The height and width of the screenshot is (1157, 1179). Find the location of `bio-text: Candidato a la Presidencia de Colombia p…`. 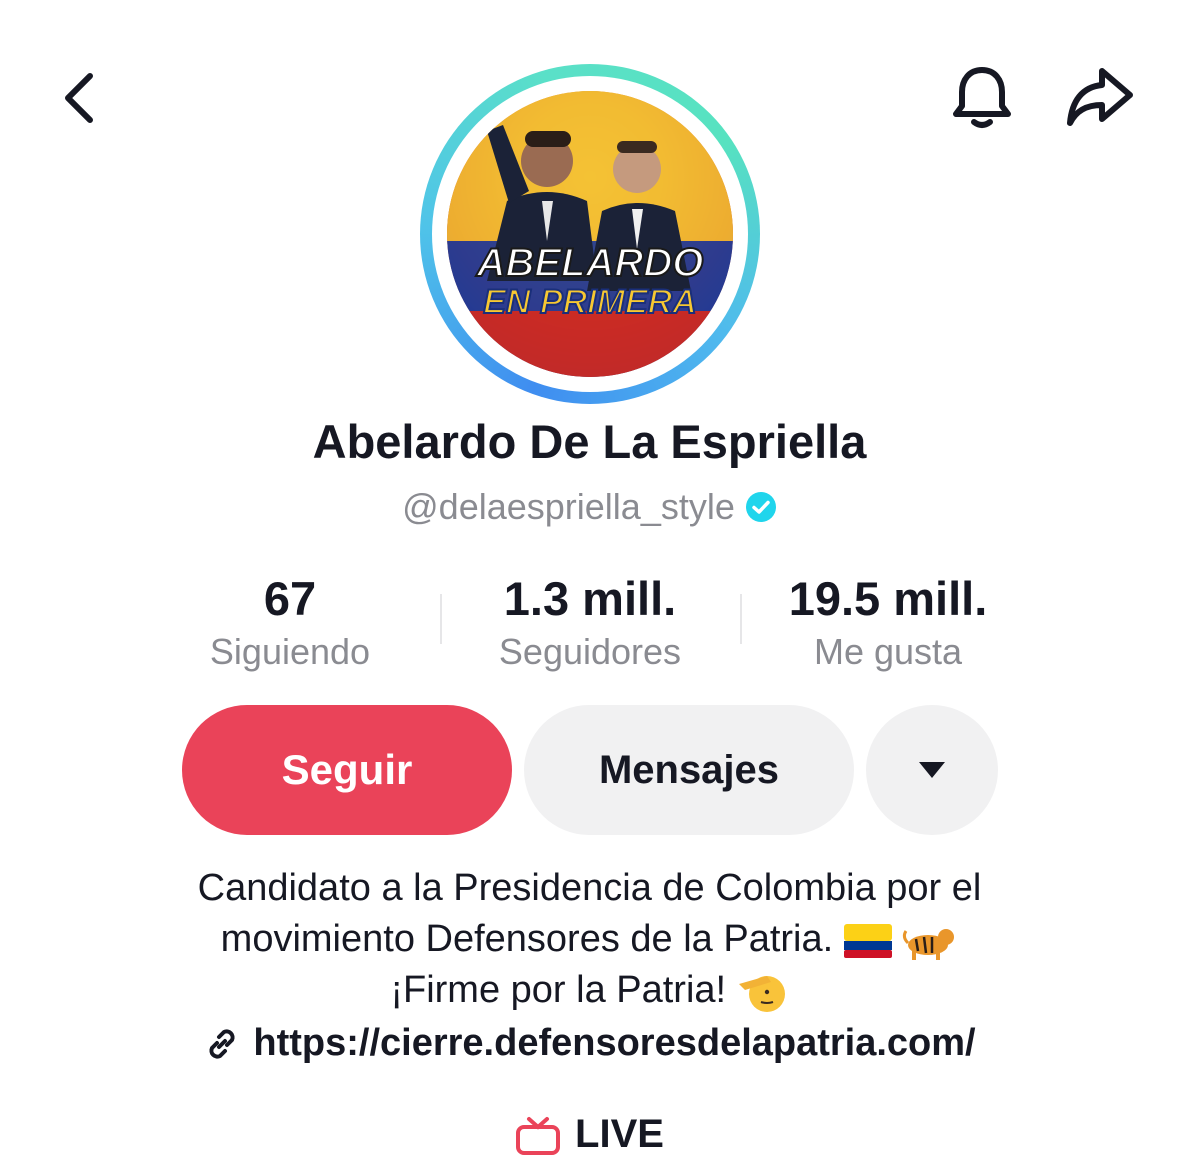

bio-text: Candidato a la Presidencia de Colombia p… is located at coordinates (589, 888).